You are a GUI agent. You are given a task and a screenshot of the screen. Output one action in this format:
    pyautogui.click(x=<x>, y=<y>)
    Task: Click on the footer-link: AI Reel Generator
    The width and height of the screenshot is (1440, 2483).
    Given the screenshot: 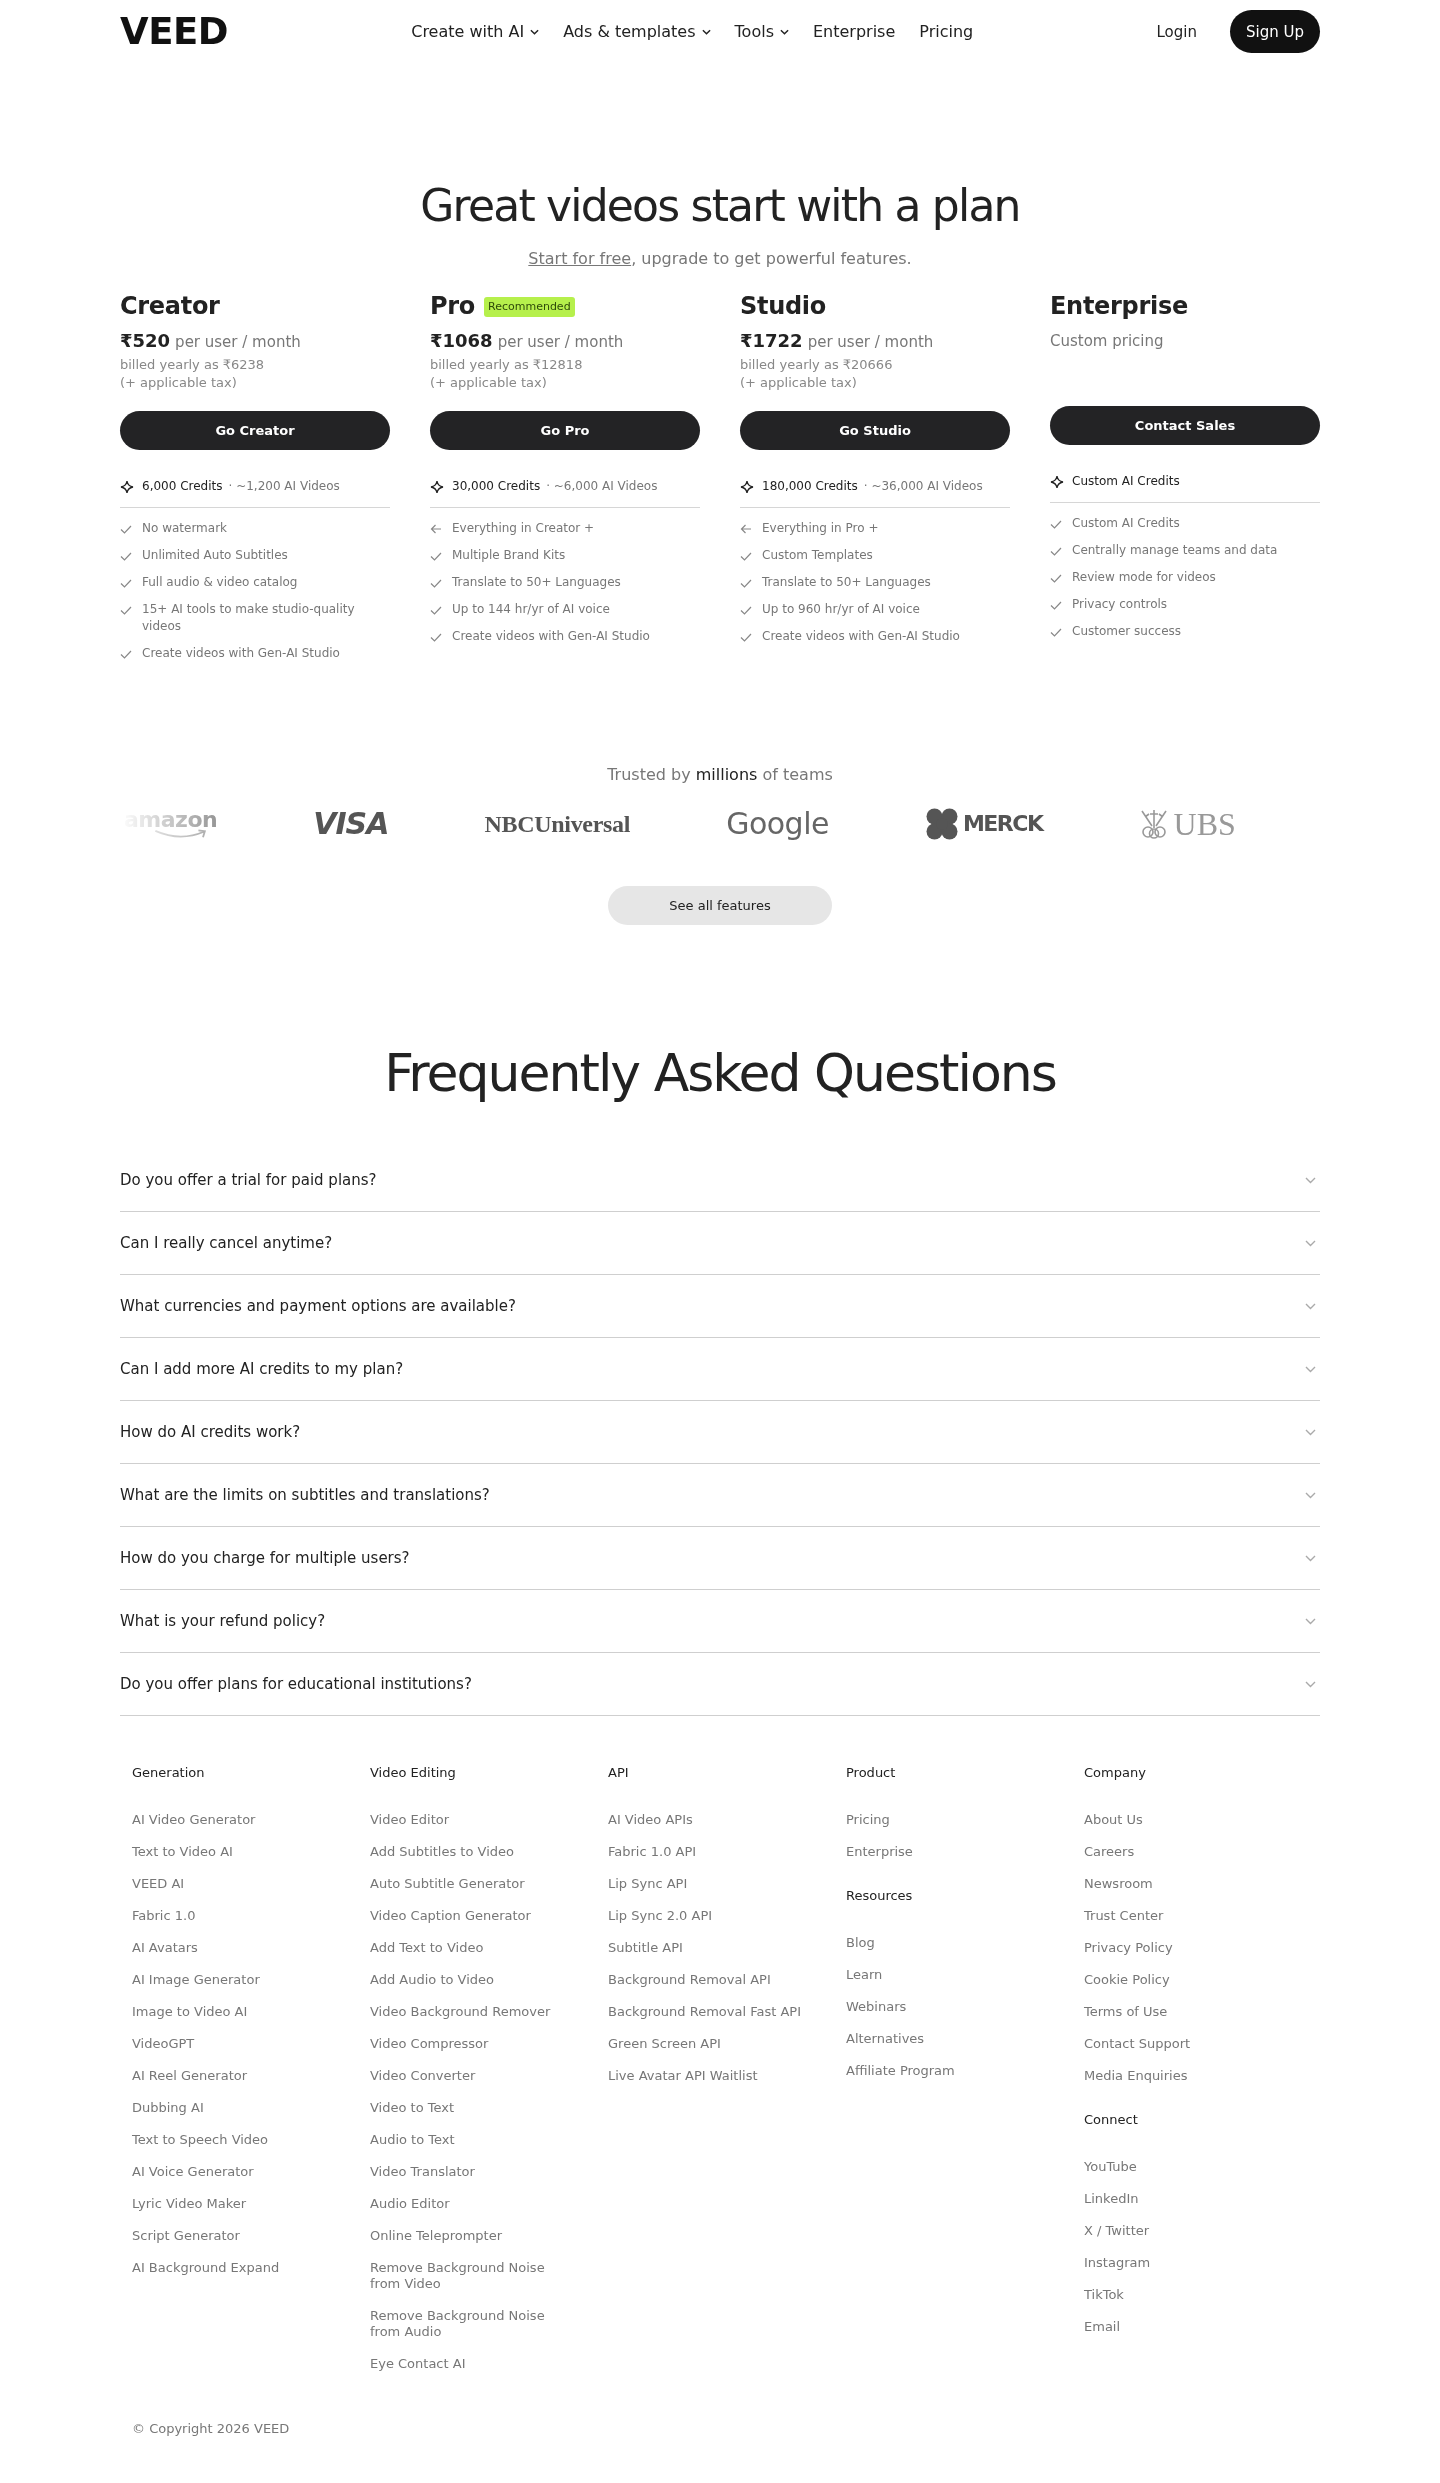 What is the action you would take?
    pyautogui.click(x=190, y=2076)
    